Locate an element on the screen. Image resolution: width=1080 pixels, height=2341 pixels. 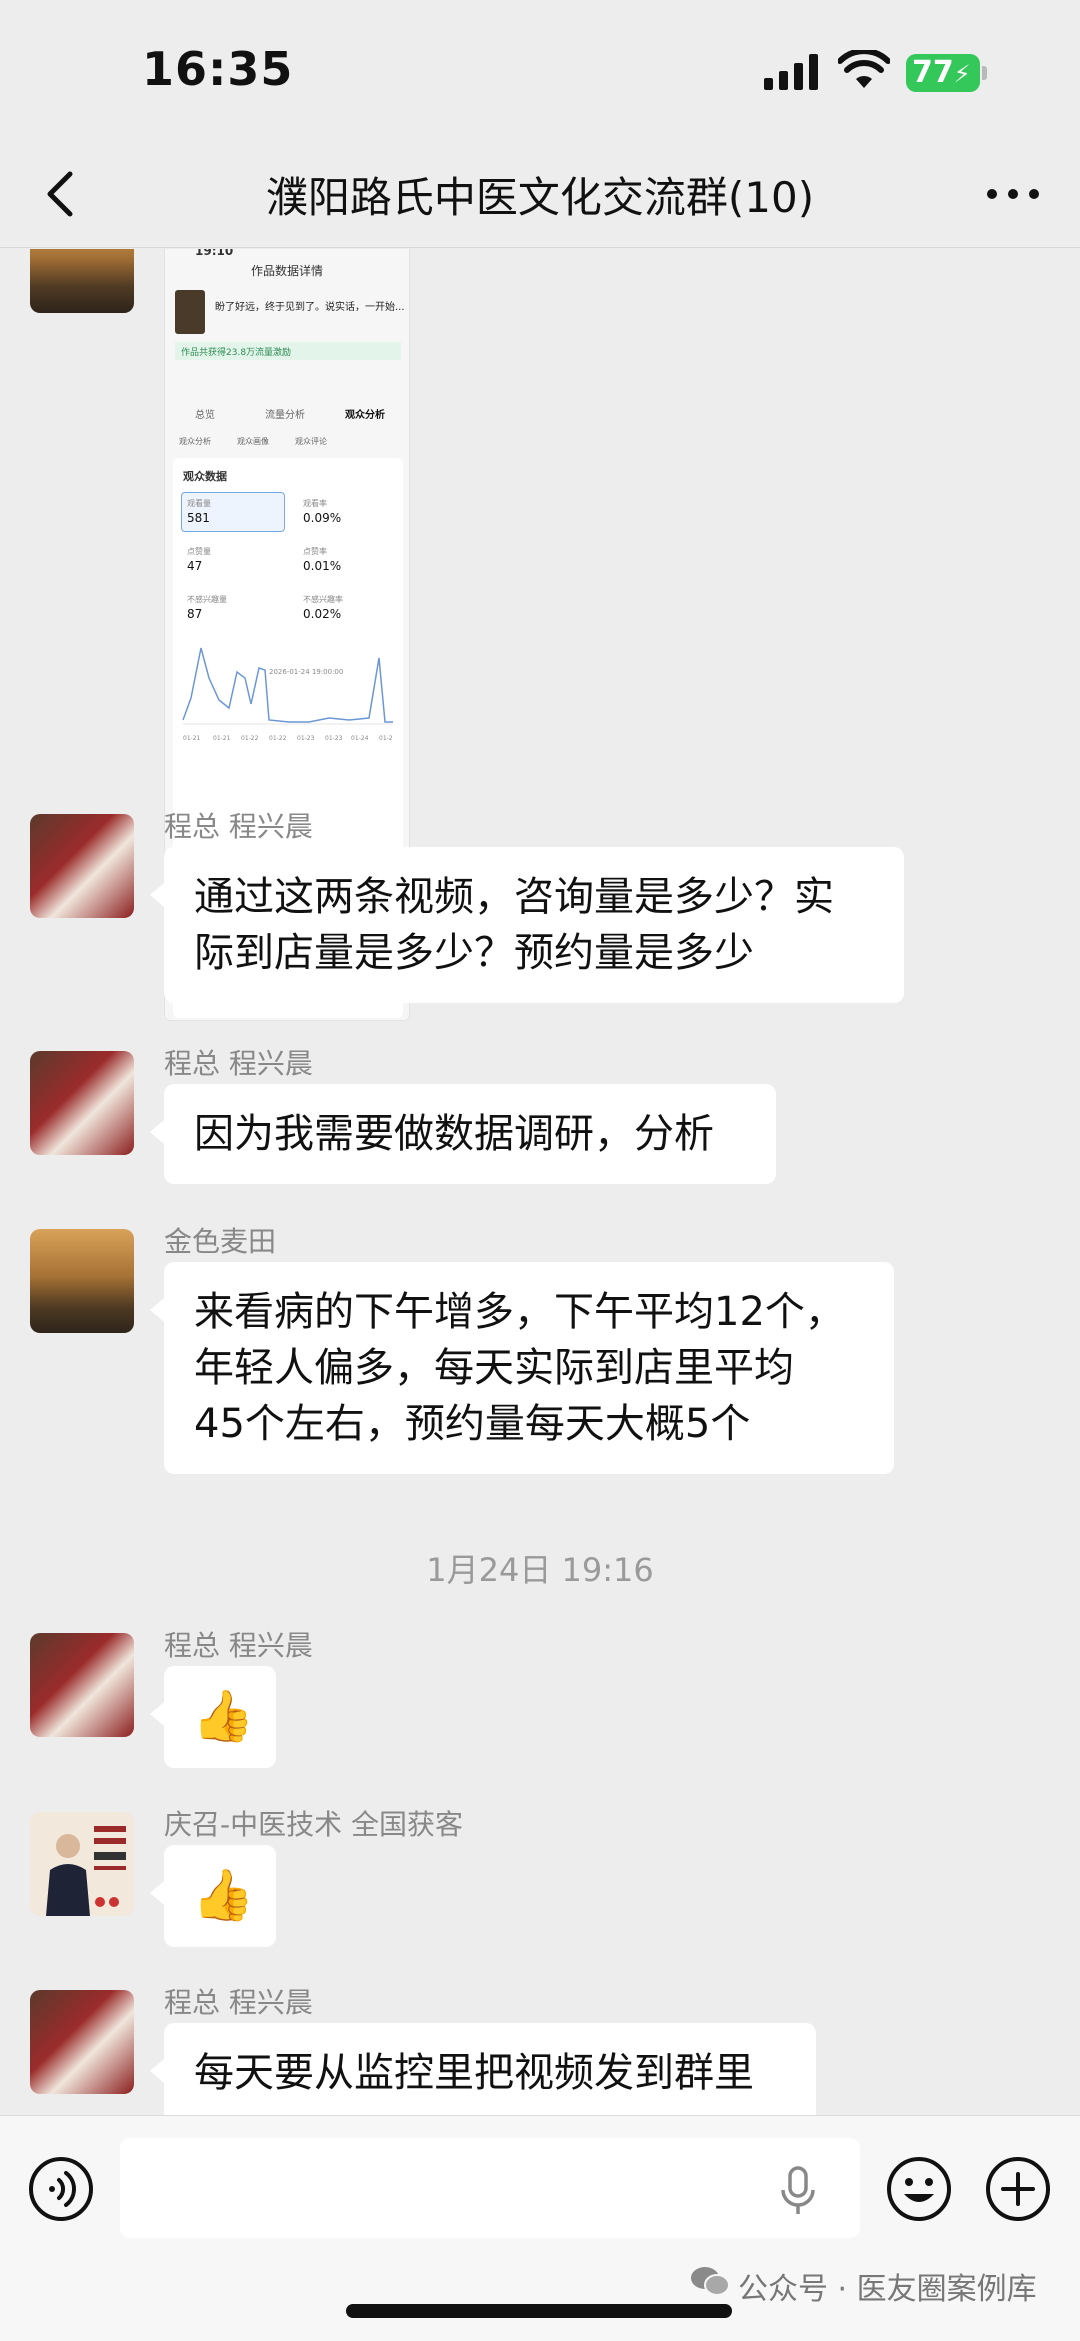
wechat-logo-icon is located at coordinates (710, 2281).